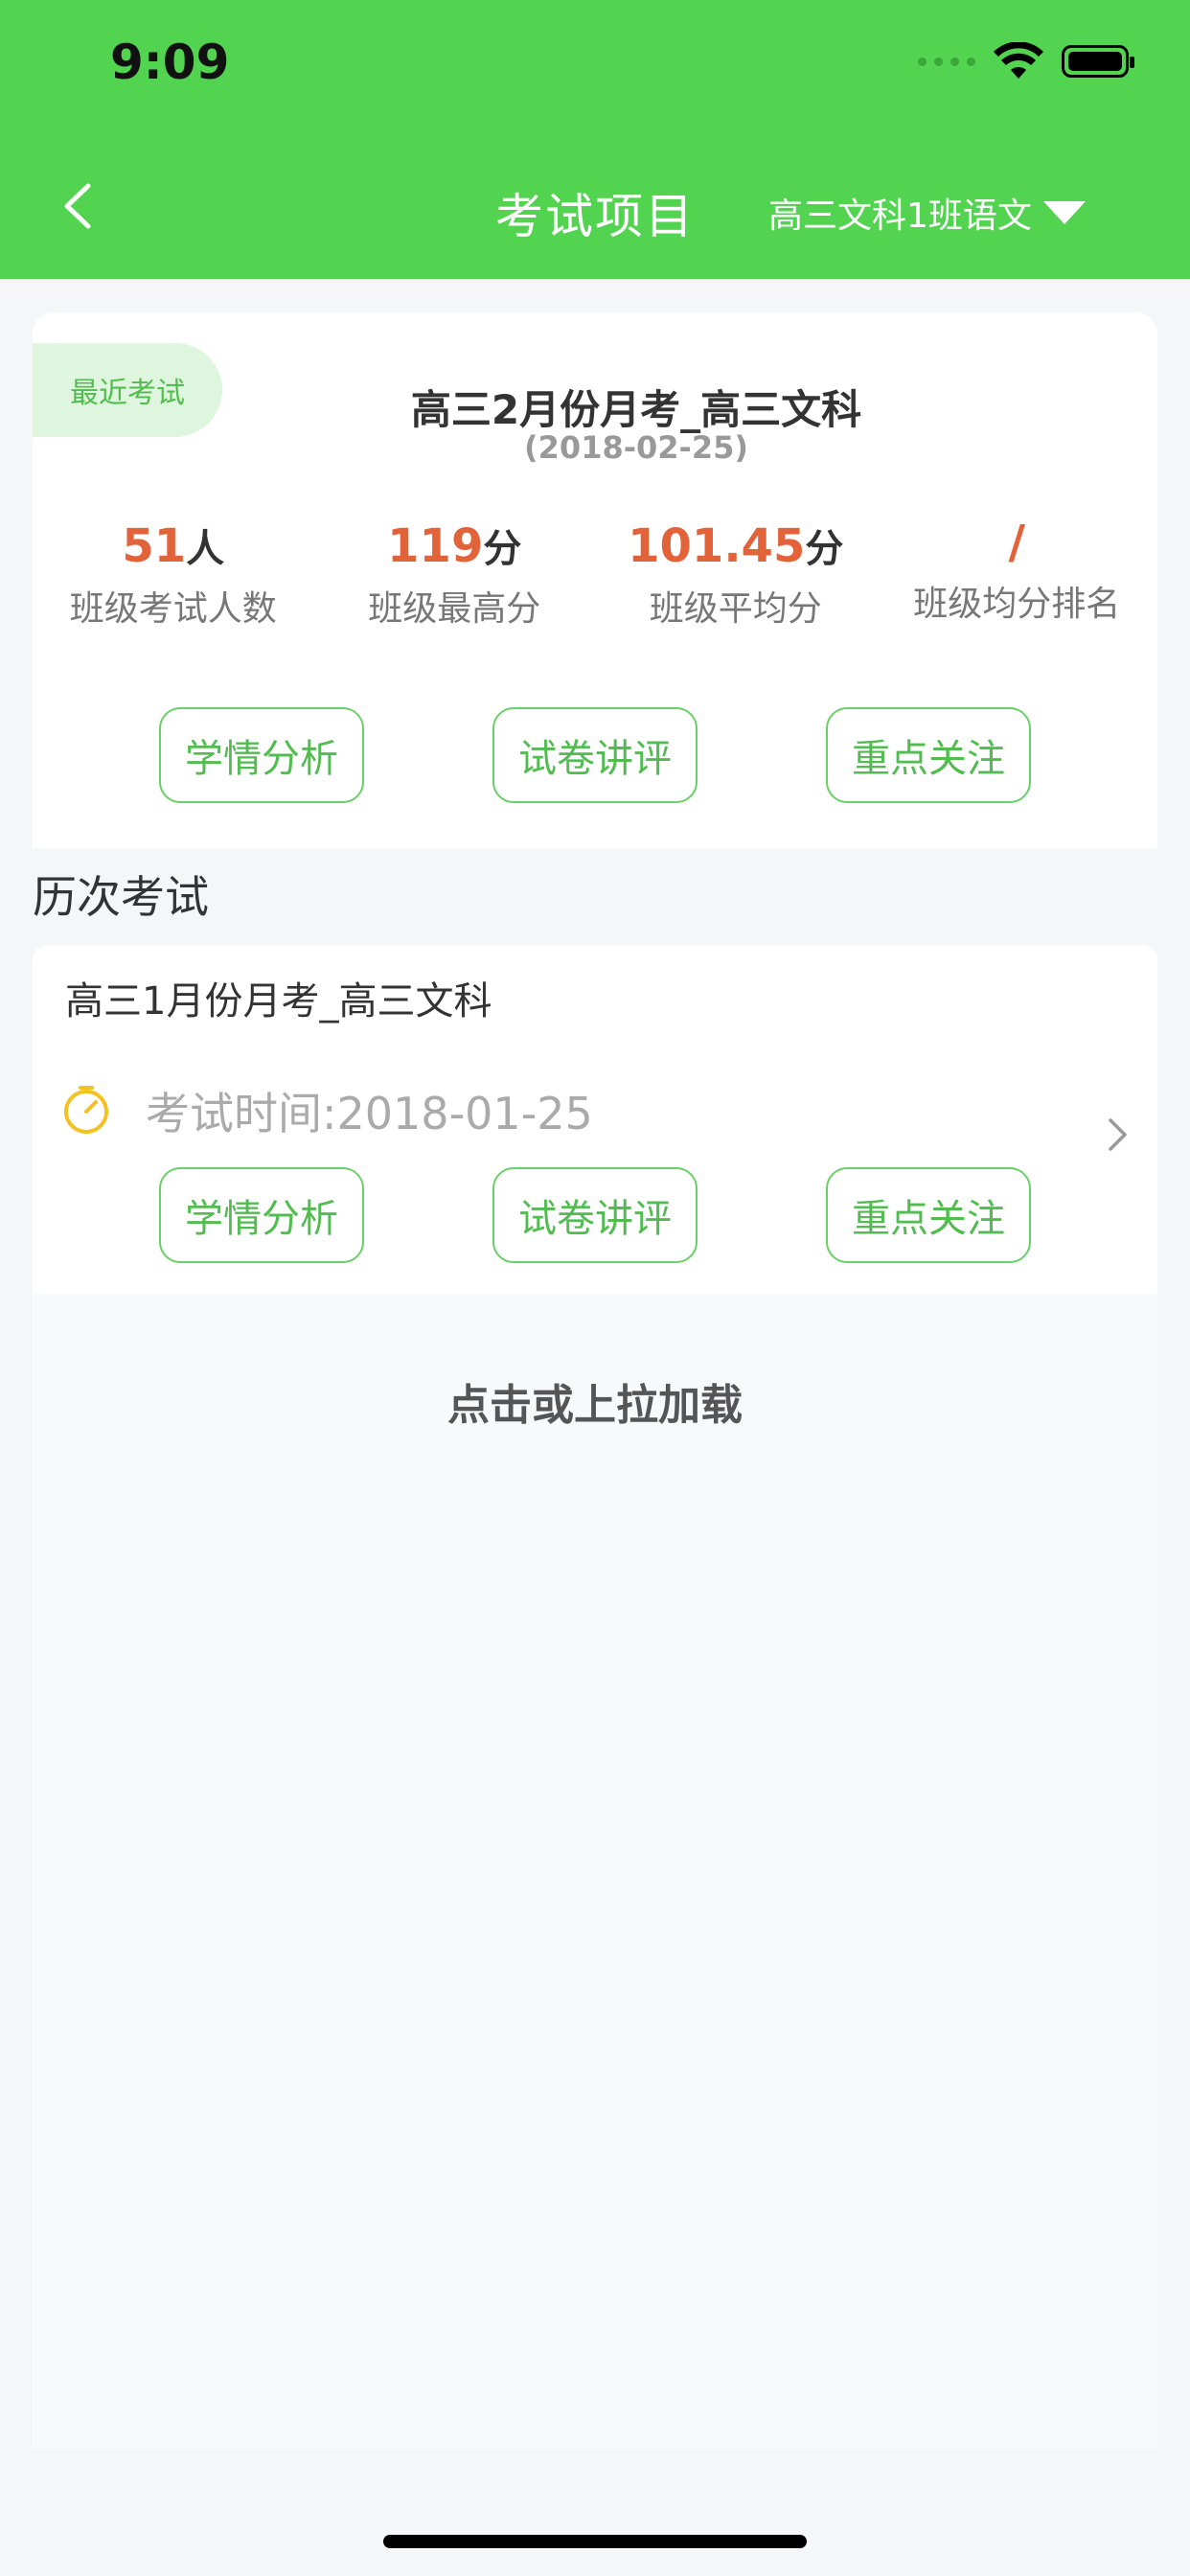 The height and width of the screenshot is (2576, 1190). What do you see at coordinates (455, 609) in the screenshot?
I see `stat-label: 班级最高分` at bounding box center [455, 609].